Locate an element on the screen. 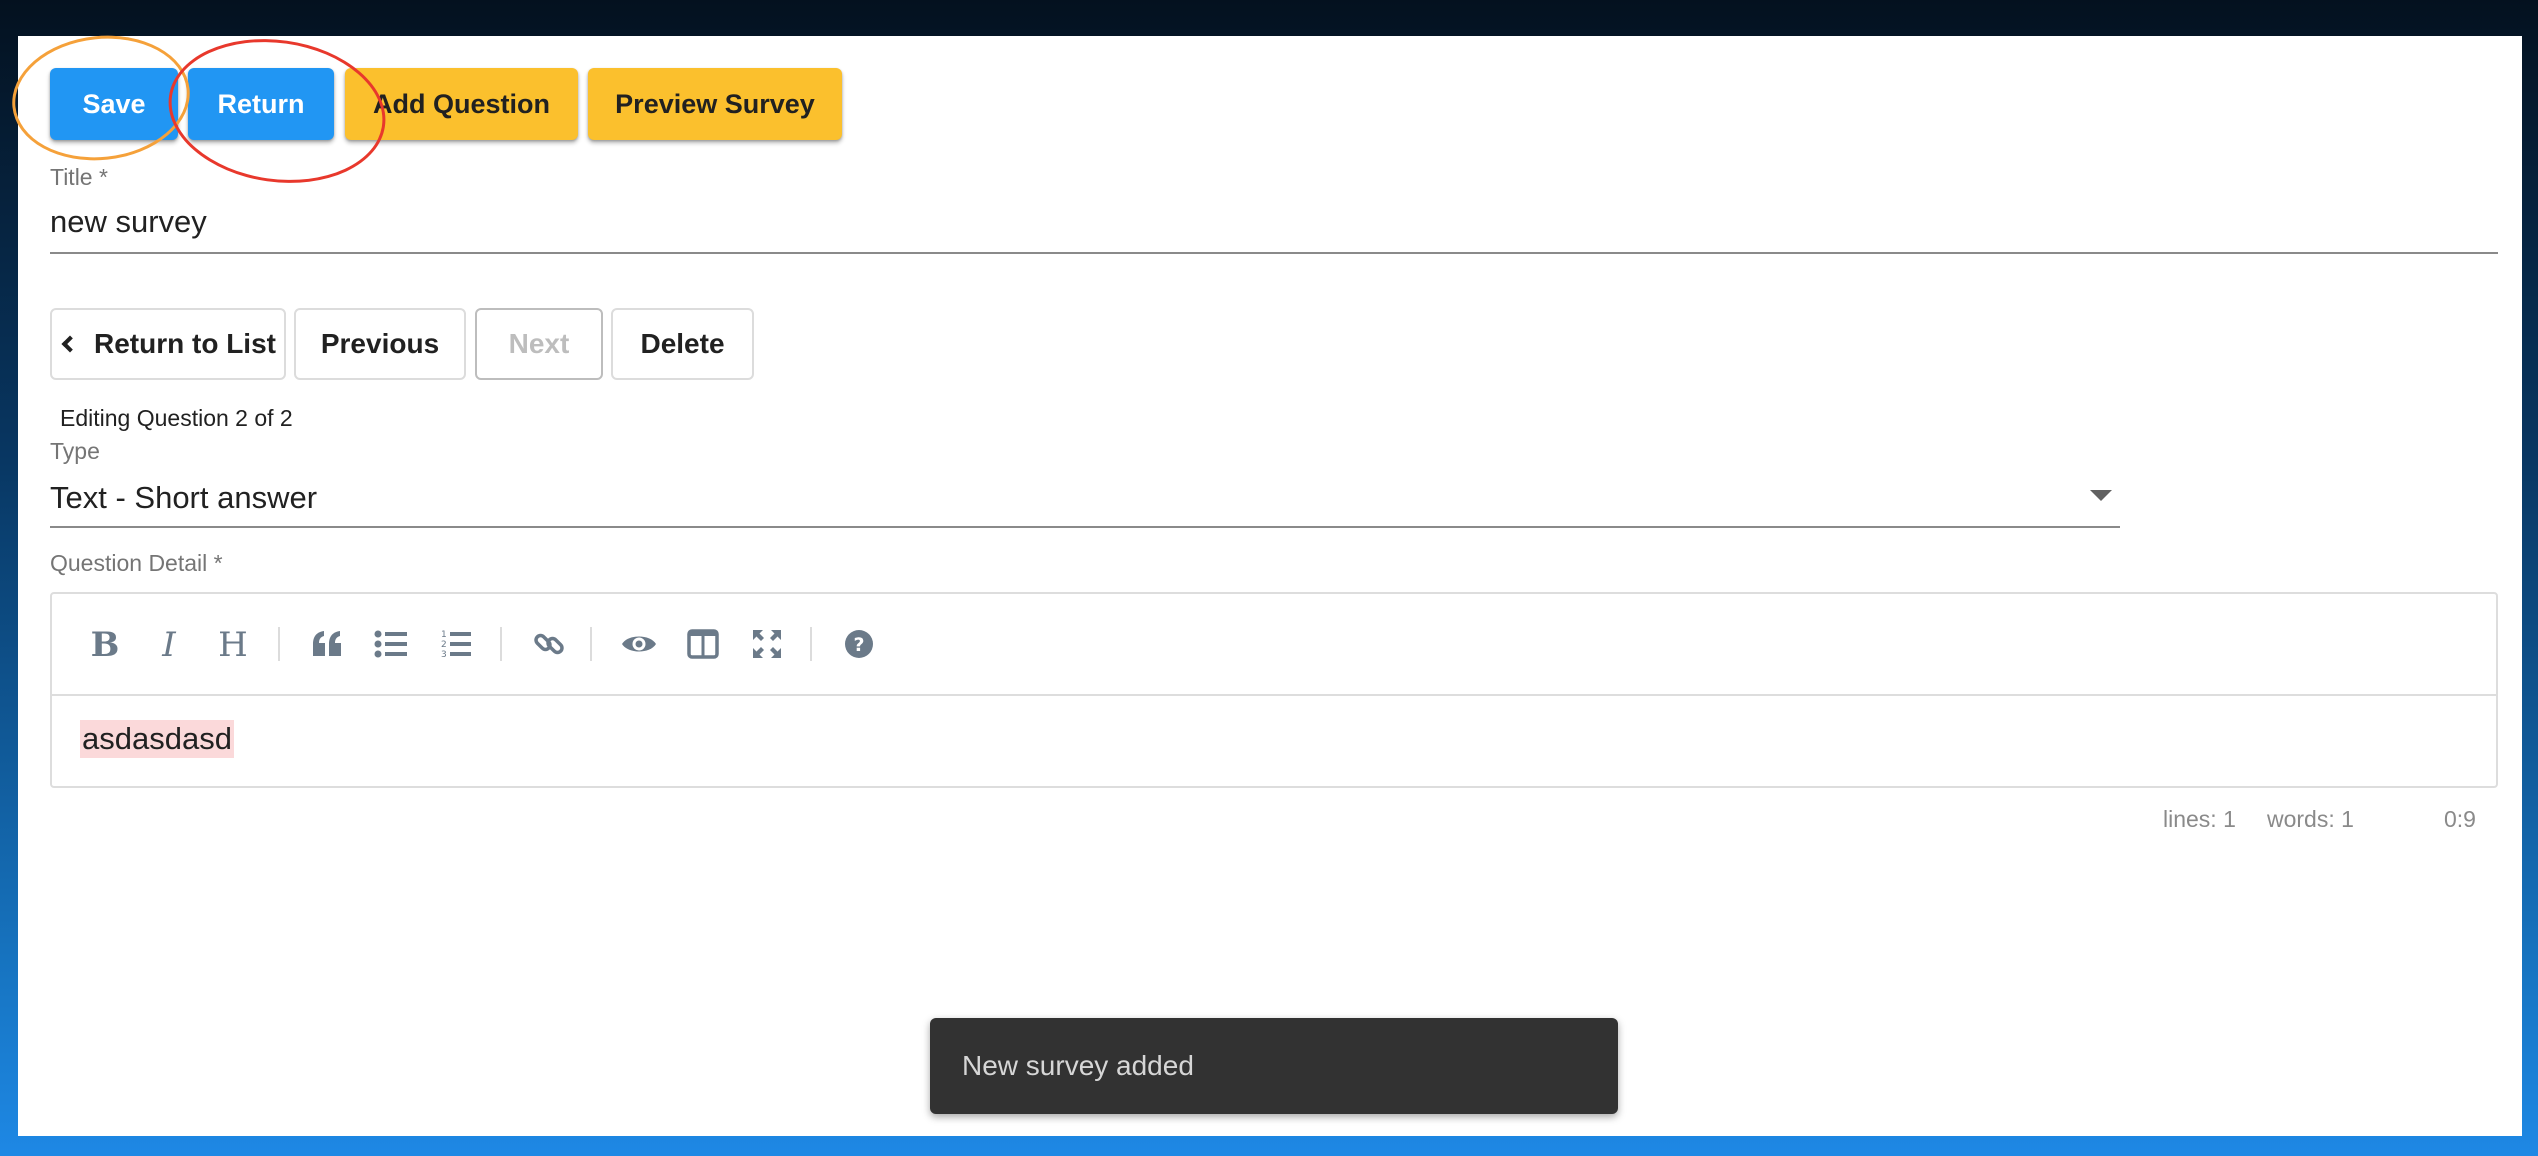  add-question-button: Add Question is located at coordinates (461, 104).